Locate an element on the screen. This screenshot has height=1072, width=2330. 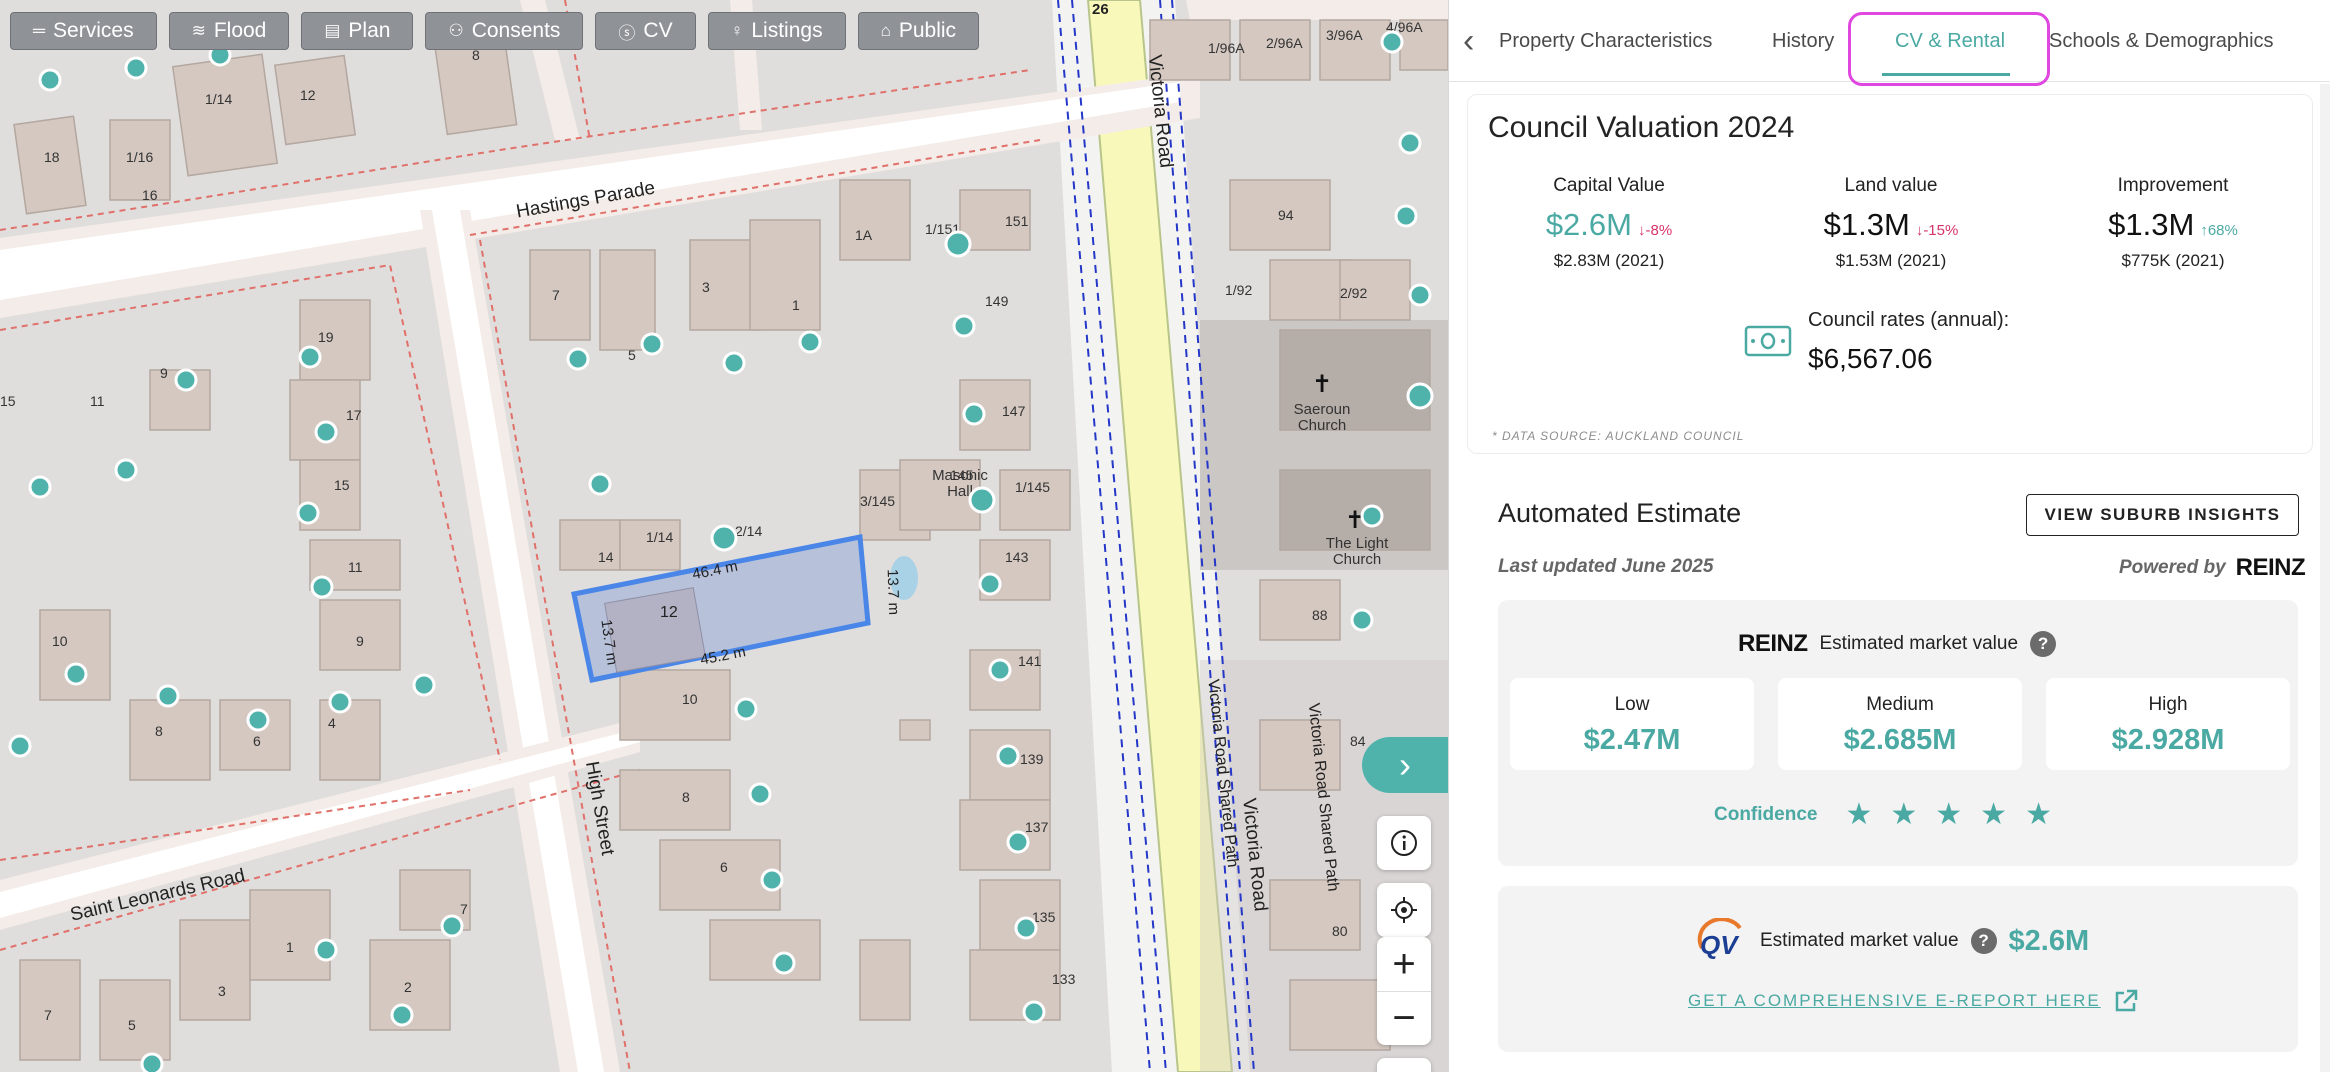
svg-text: 14 is located at coordinates (606, 557).